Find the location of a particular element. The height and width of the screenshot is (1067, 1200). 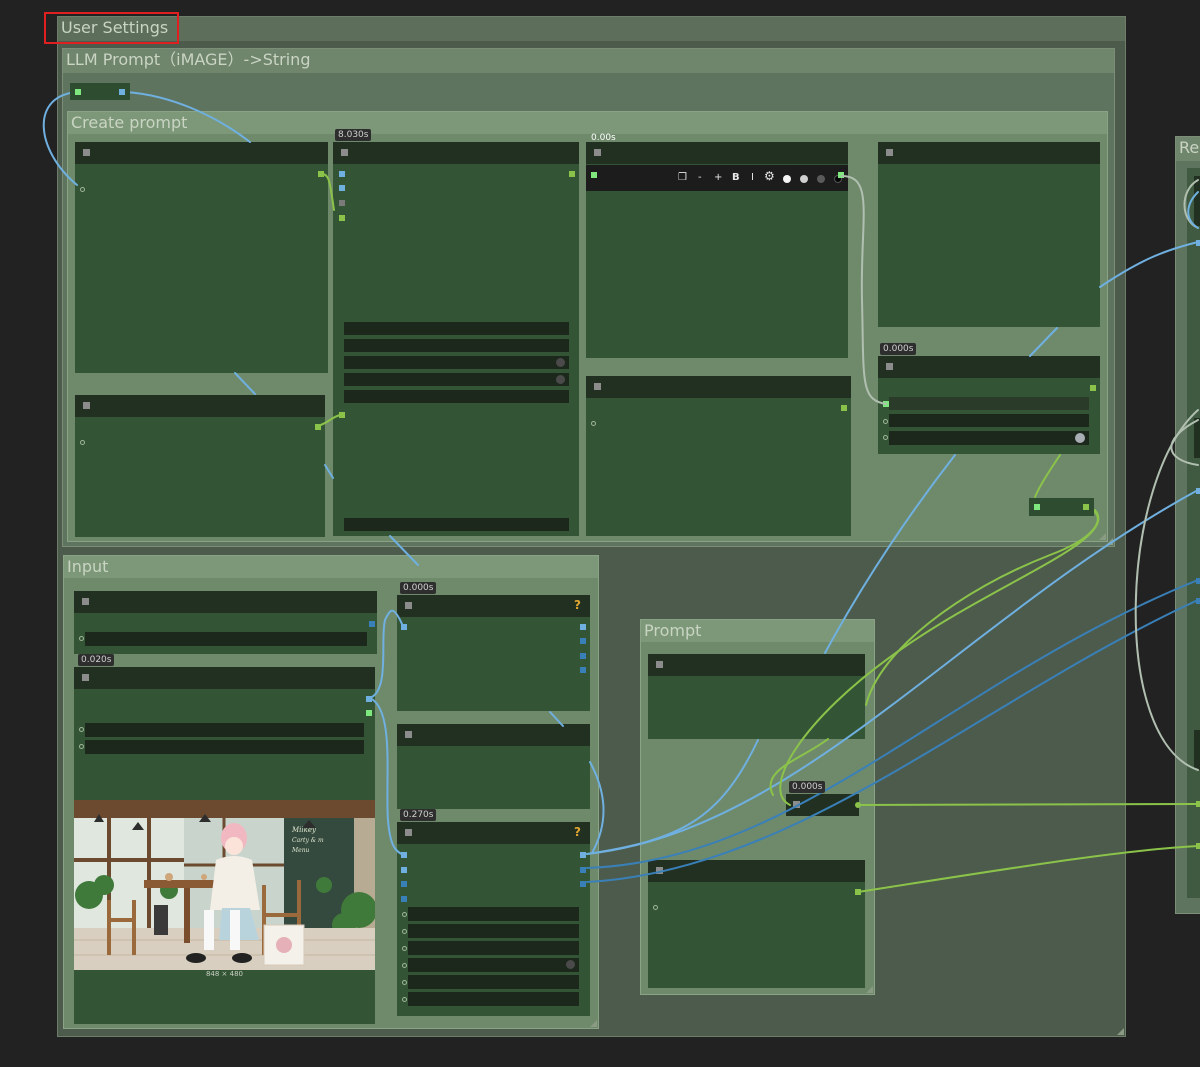

image-preview: Milkey Carty & m Menu is located at coordinates (224, 885).